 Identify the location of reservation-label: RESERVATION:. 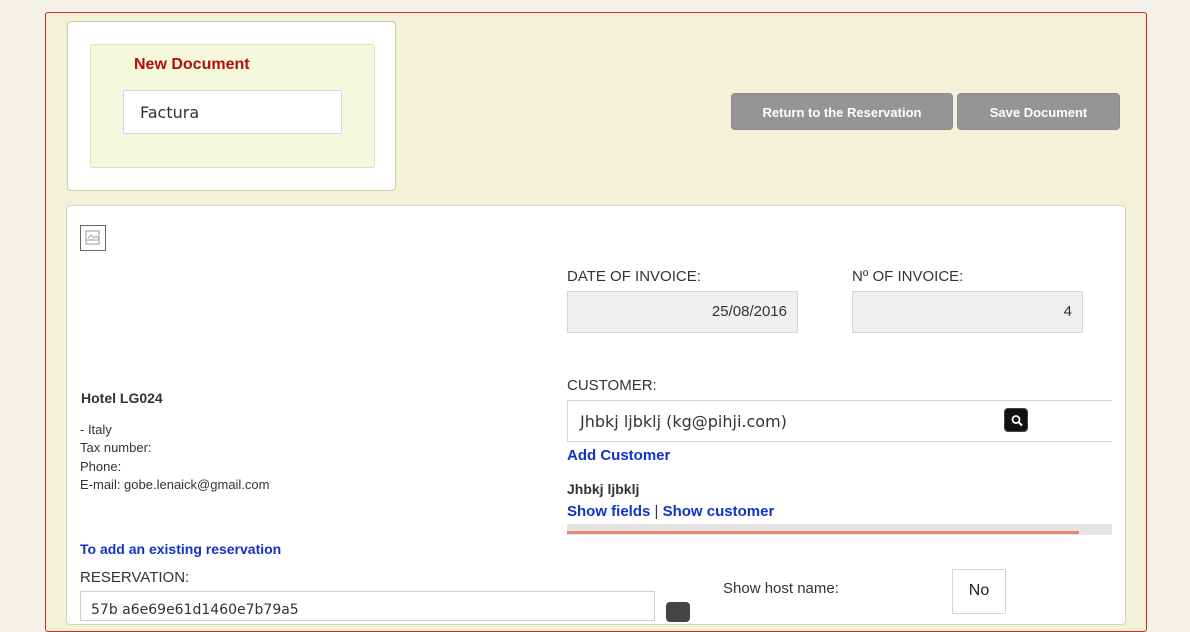
(135, 577).